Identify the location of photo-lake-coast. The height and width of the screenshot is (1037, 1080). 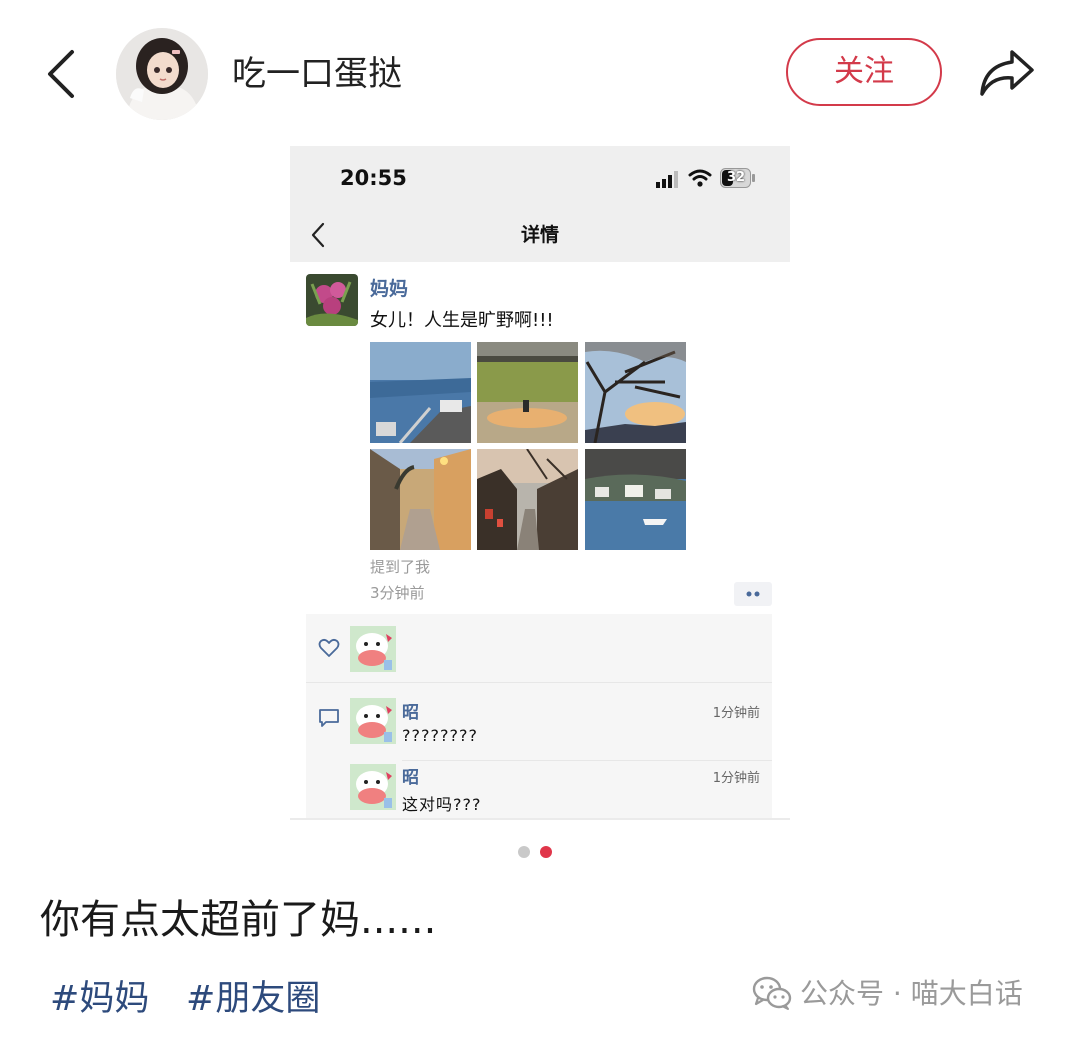
(420, 392).